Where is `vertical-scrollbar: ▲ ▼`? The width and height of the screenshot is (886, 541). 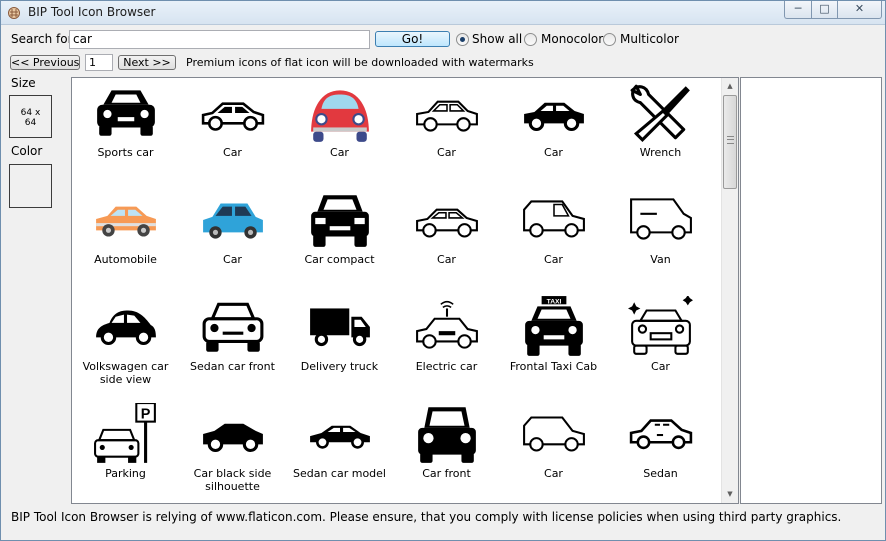
vertical-scrollbar: ▲ ▼ is located at coordinates (729, 290).